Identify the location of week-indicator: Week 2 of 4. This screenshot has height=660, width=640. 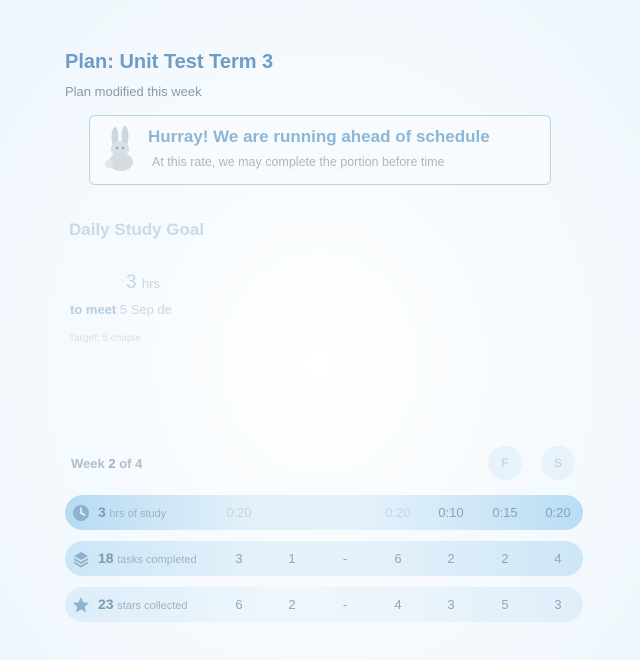
(106, 463).